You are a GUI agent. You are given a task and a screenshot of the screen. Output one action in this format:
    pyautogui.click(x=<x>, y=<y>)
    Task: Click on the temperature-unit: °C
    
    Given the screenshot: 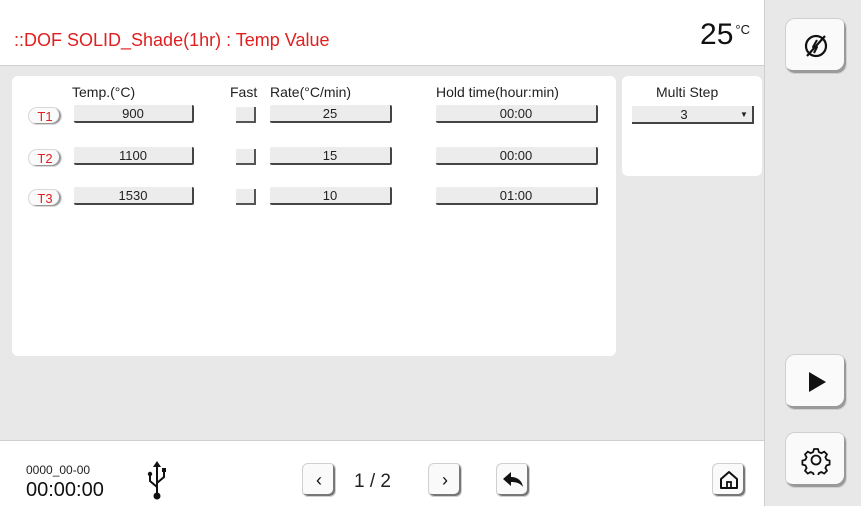 What is the action you would take?
    pyautogui.click(x=742, y=29)
    